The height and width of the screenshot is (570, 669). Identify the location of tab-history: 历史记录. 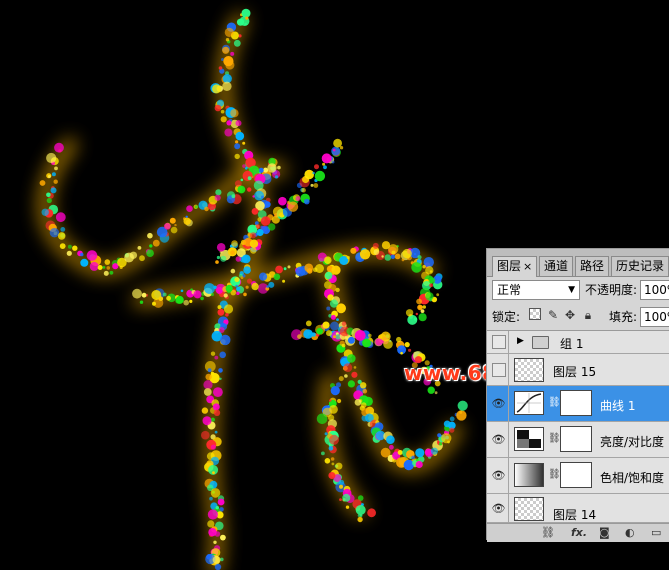
(640, 266).